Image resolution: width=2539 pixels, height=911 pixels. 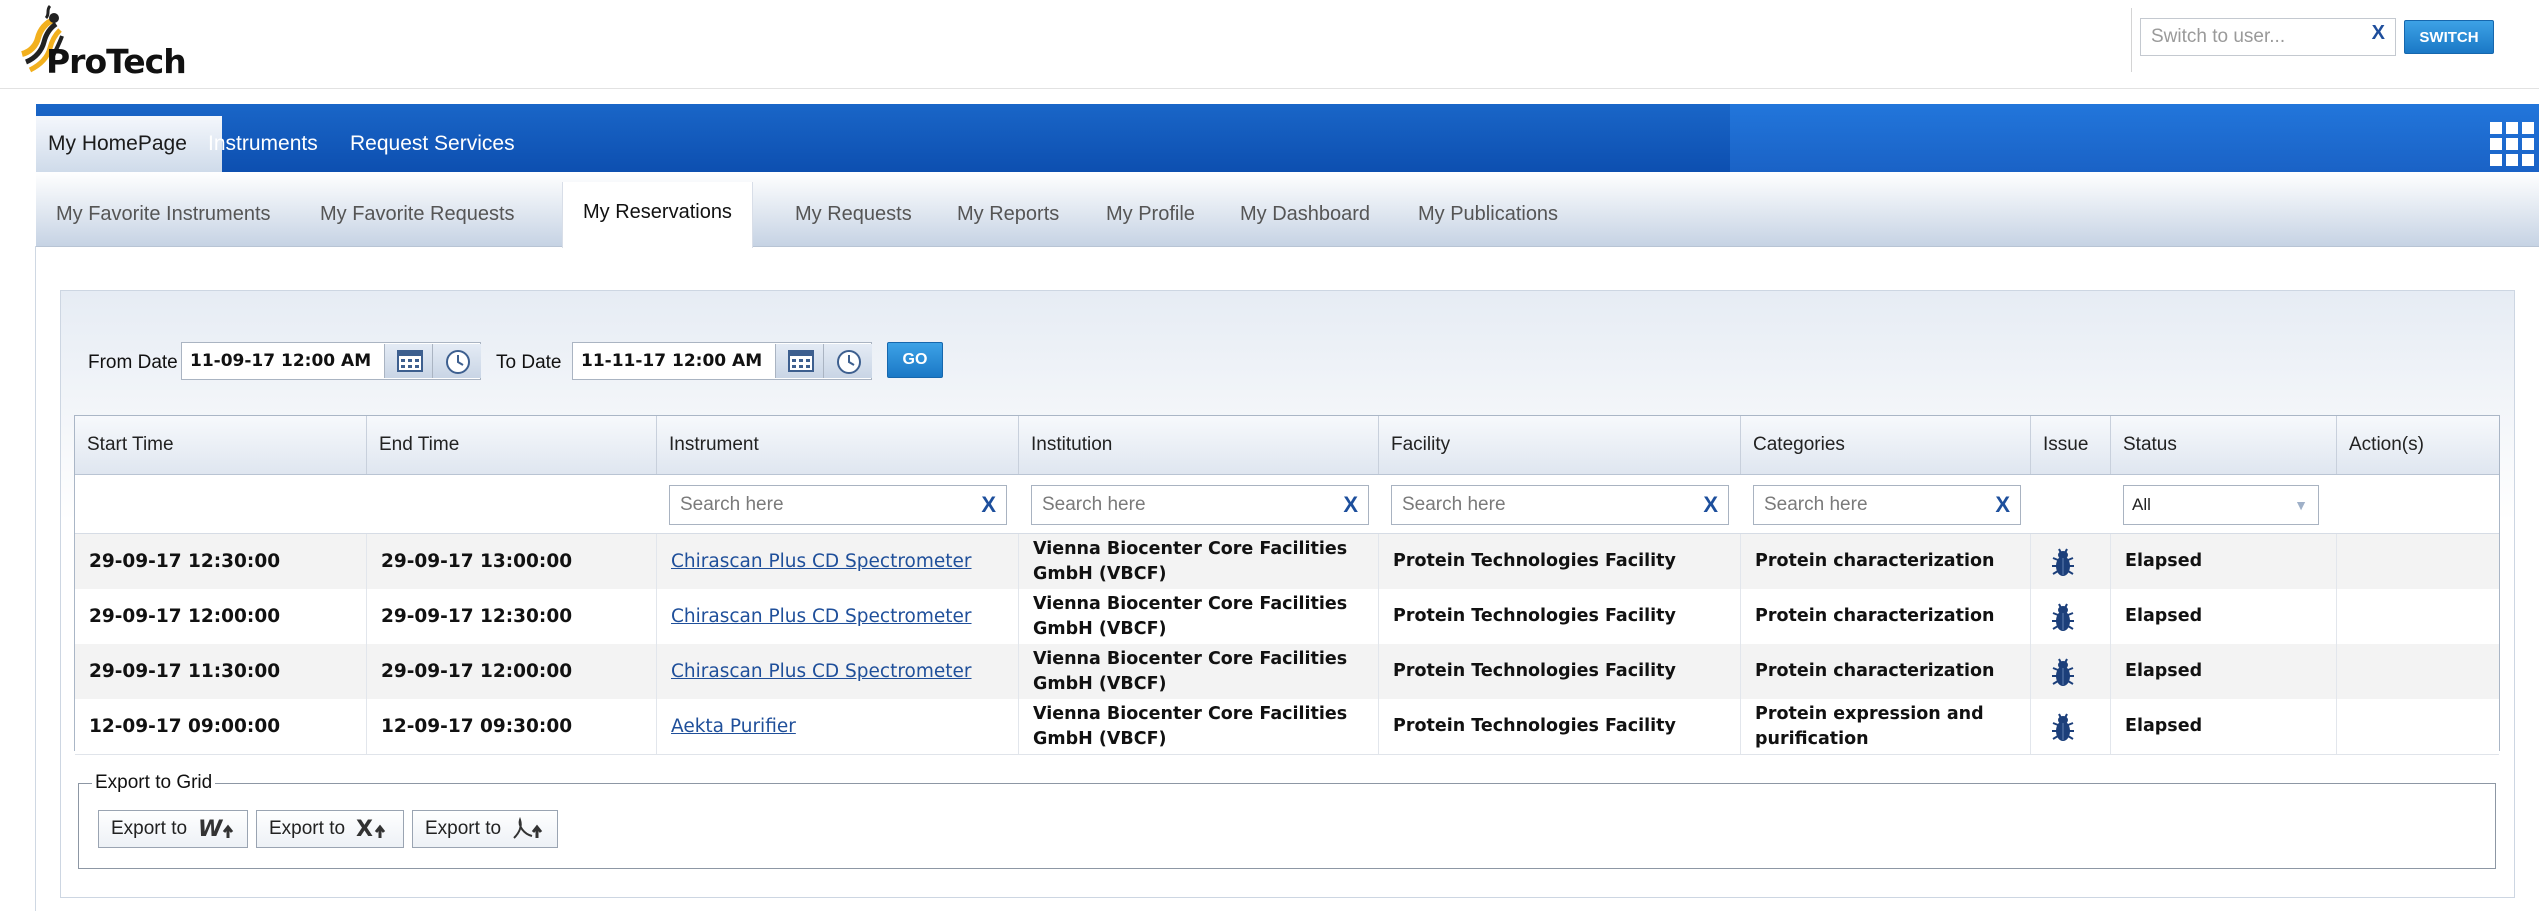 I want to click on instrument-filter: X, so click(x=838, y=505).